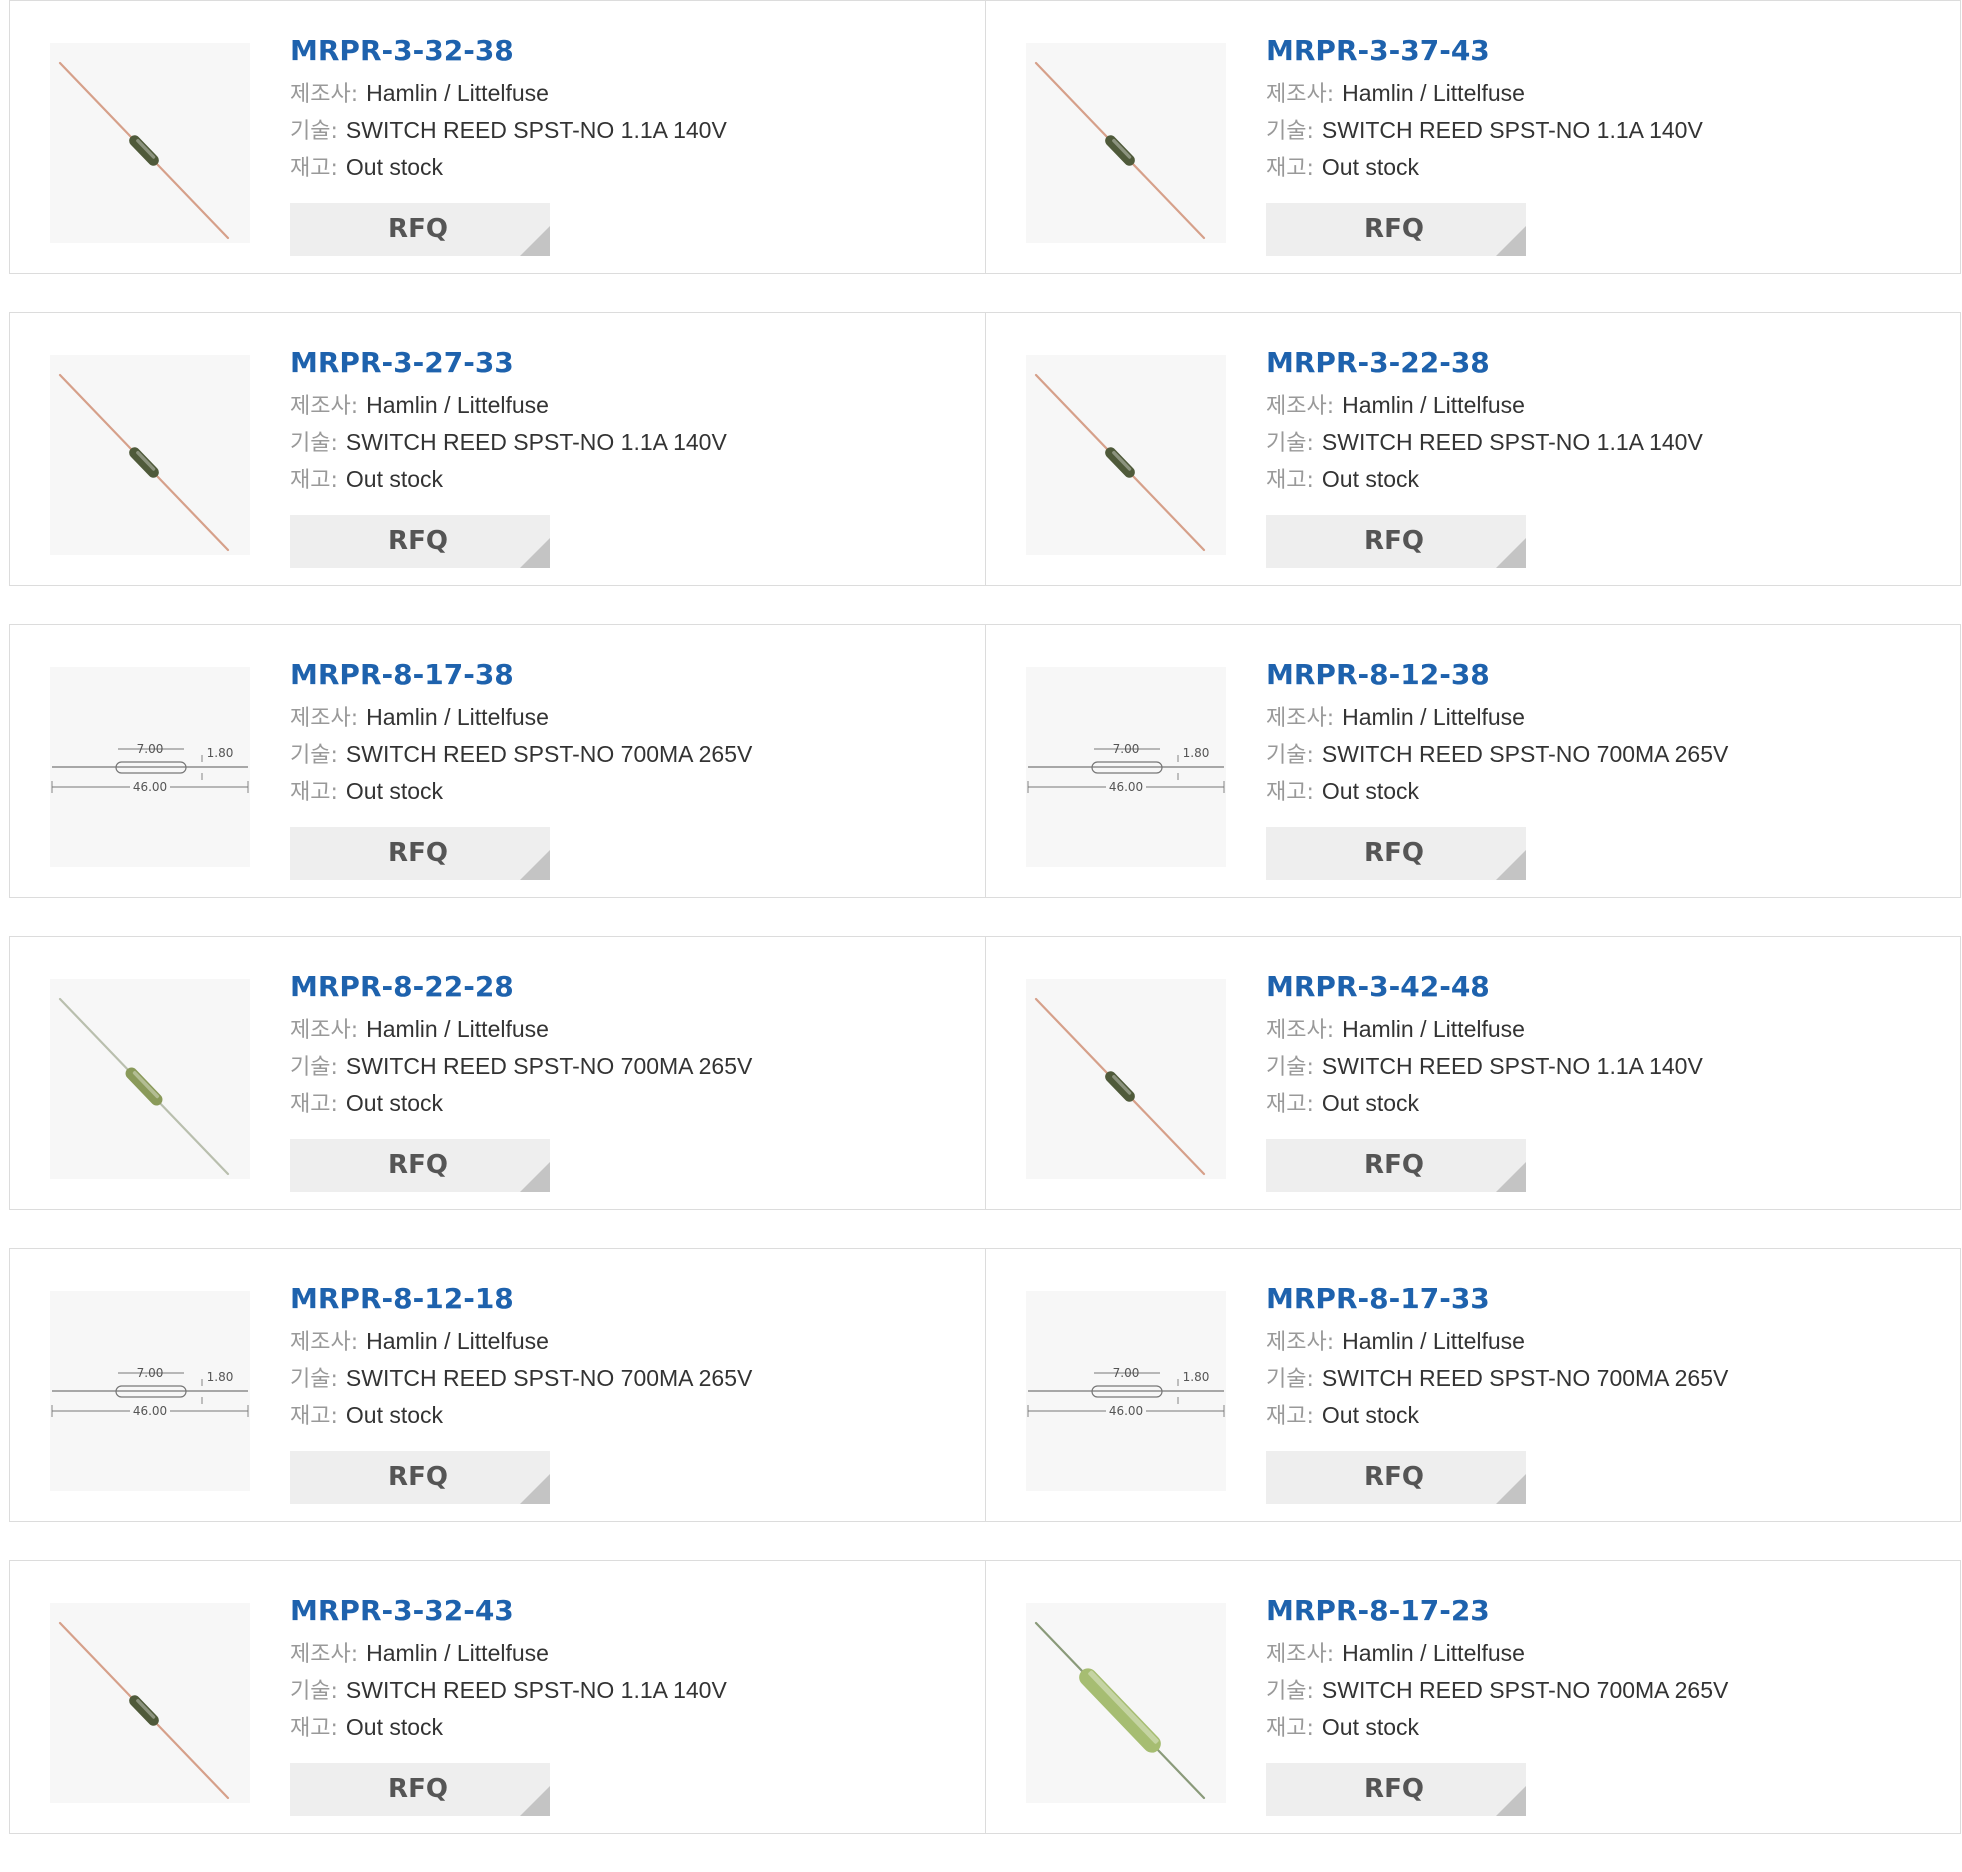 Image resolution: width=1962 pixels, height=1872 pixels. What do you see at coordinates (627, 1611) in the screenshot?
I see `part-number-link: MRPR-3-32-43` at bounding box center [627, 1611].